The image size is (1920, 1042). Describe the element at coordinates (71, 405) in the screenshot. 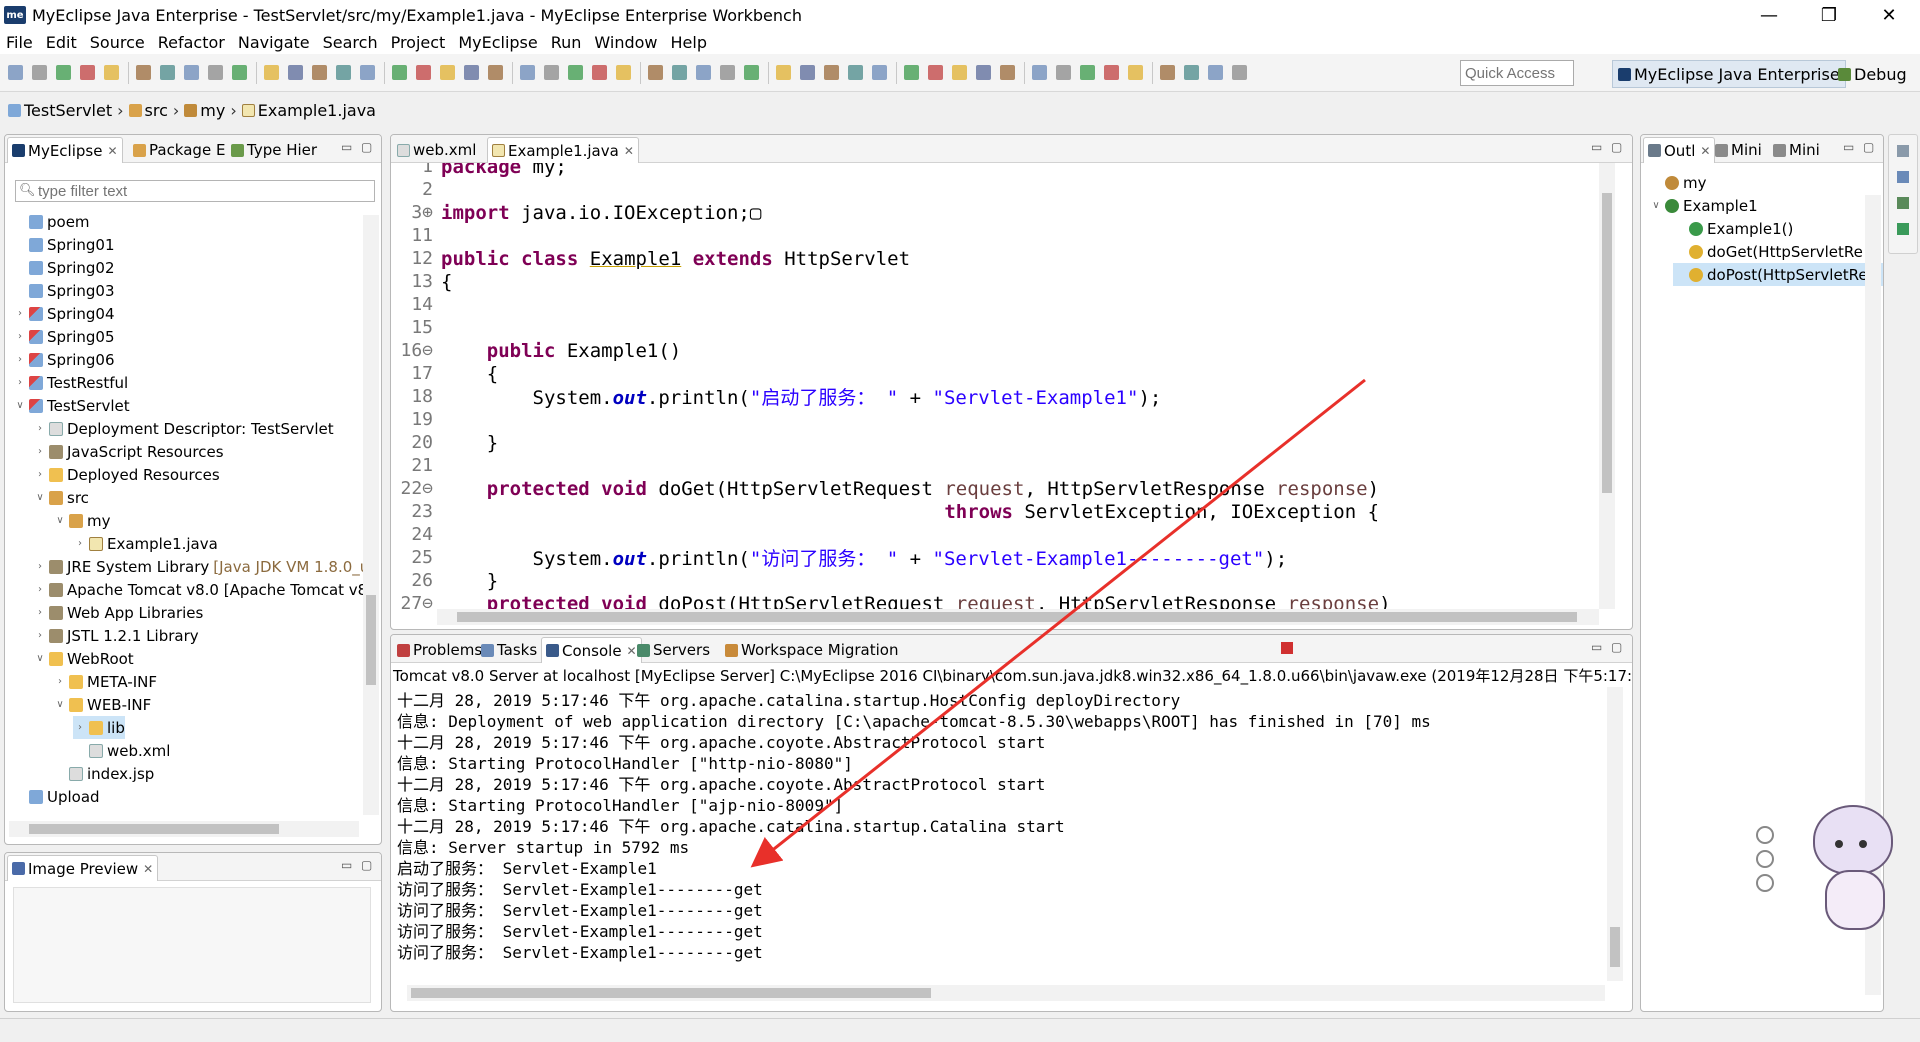

I see `tree-item: ∨ TestServlet` at that location.